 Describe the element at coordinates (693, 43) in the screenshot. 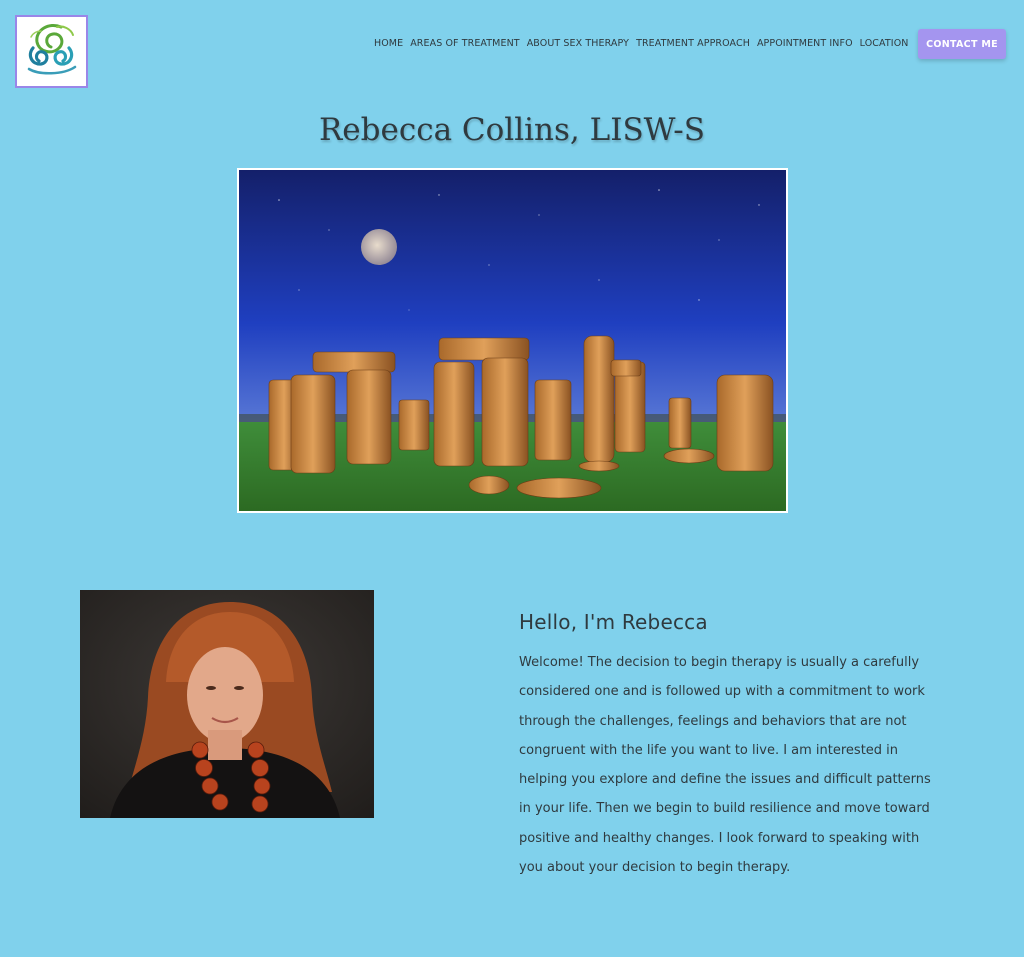

I see `nav-treatment-approach: TREATMENT APPROACH` at that location.